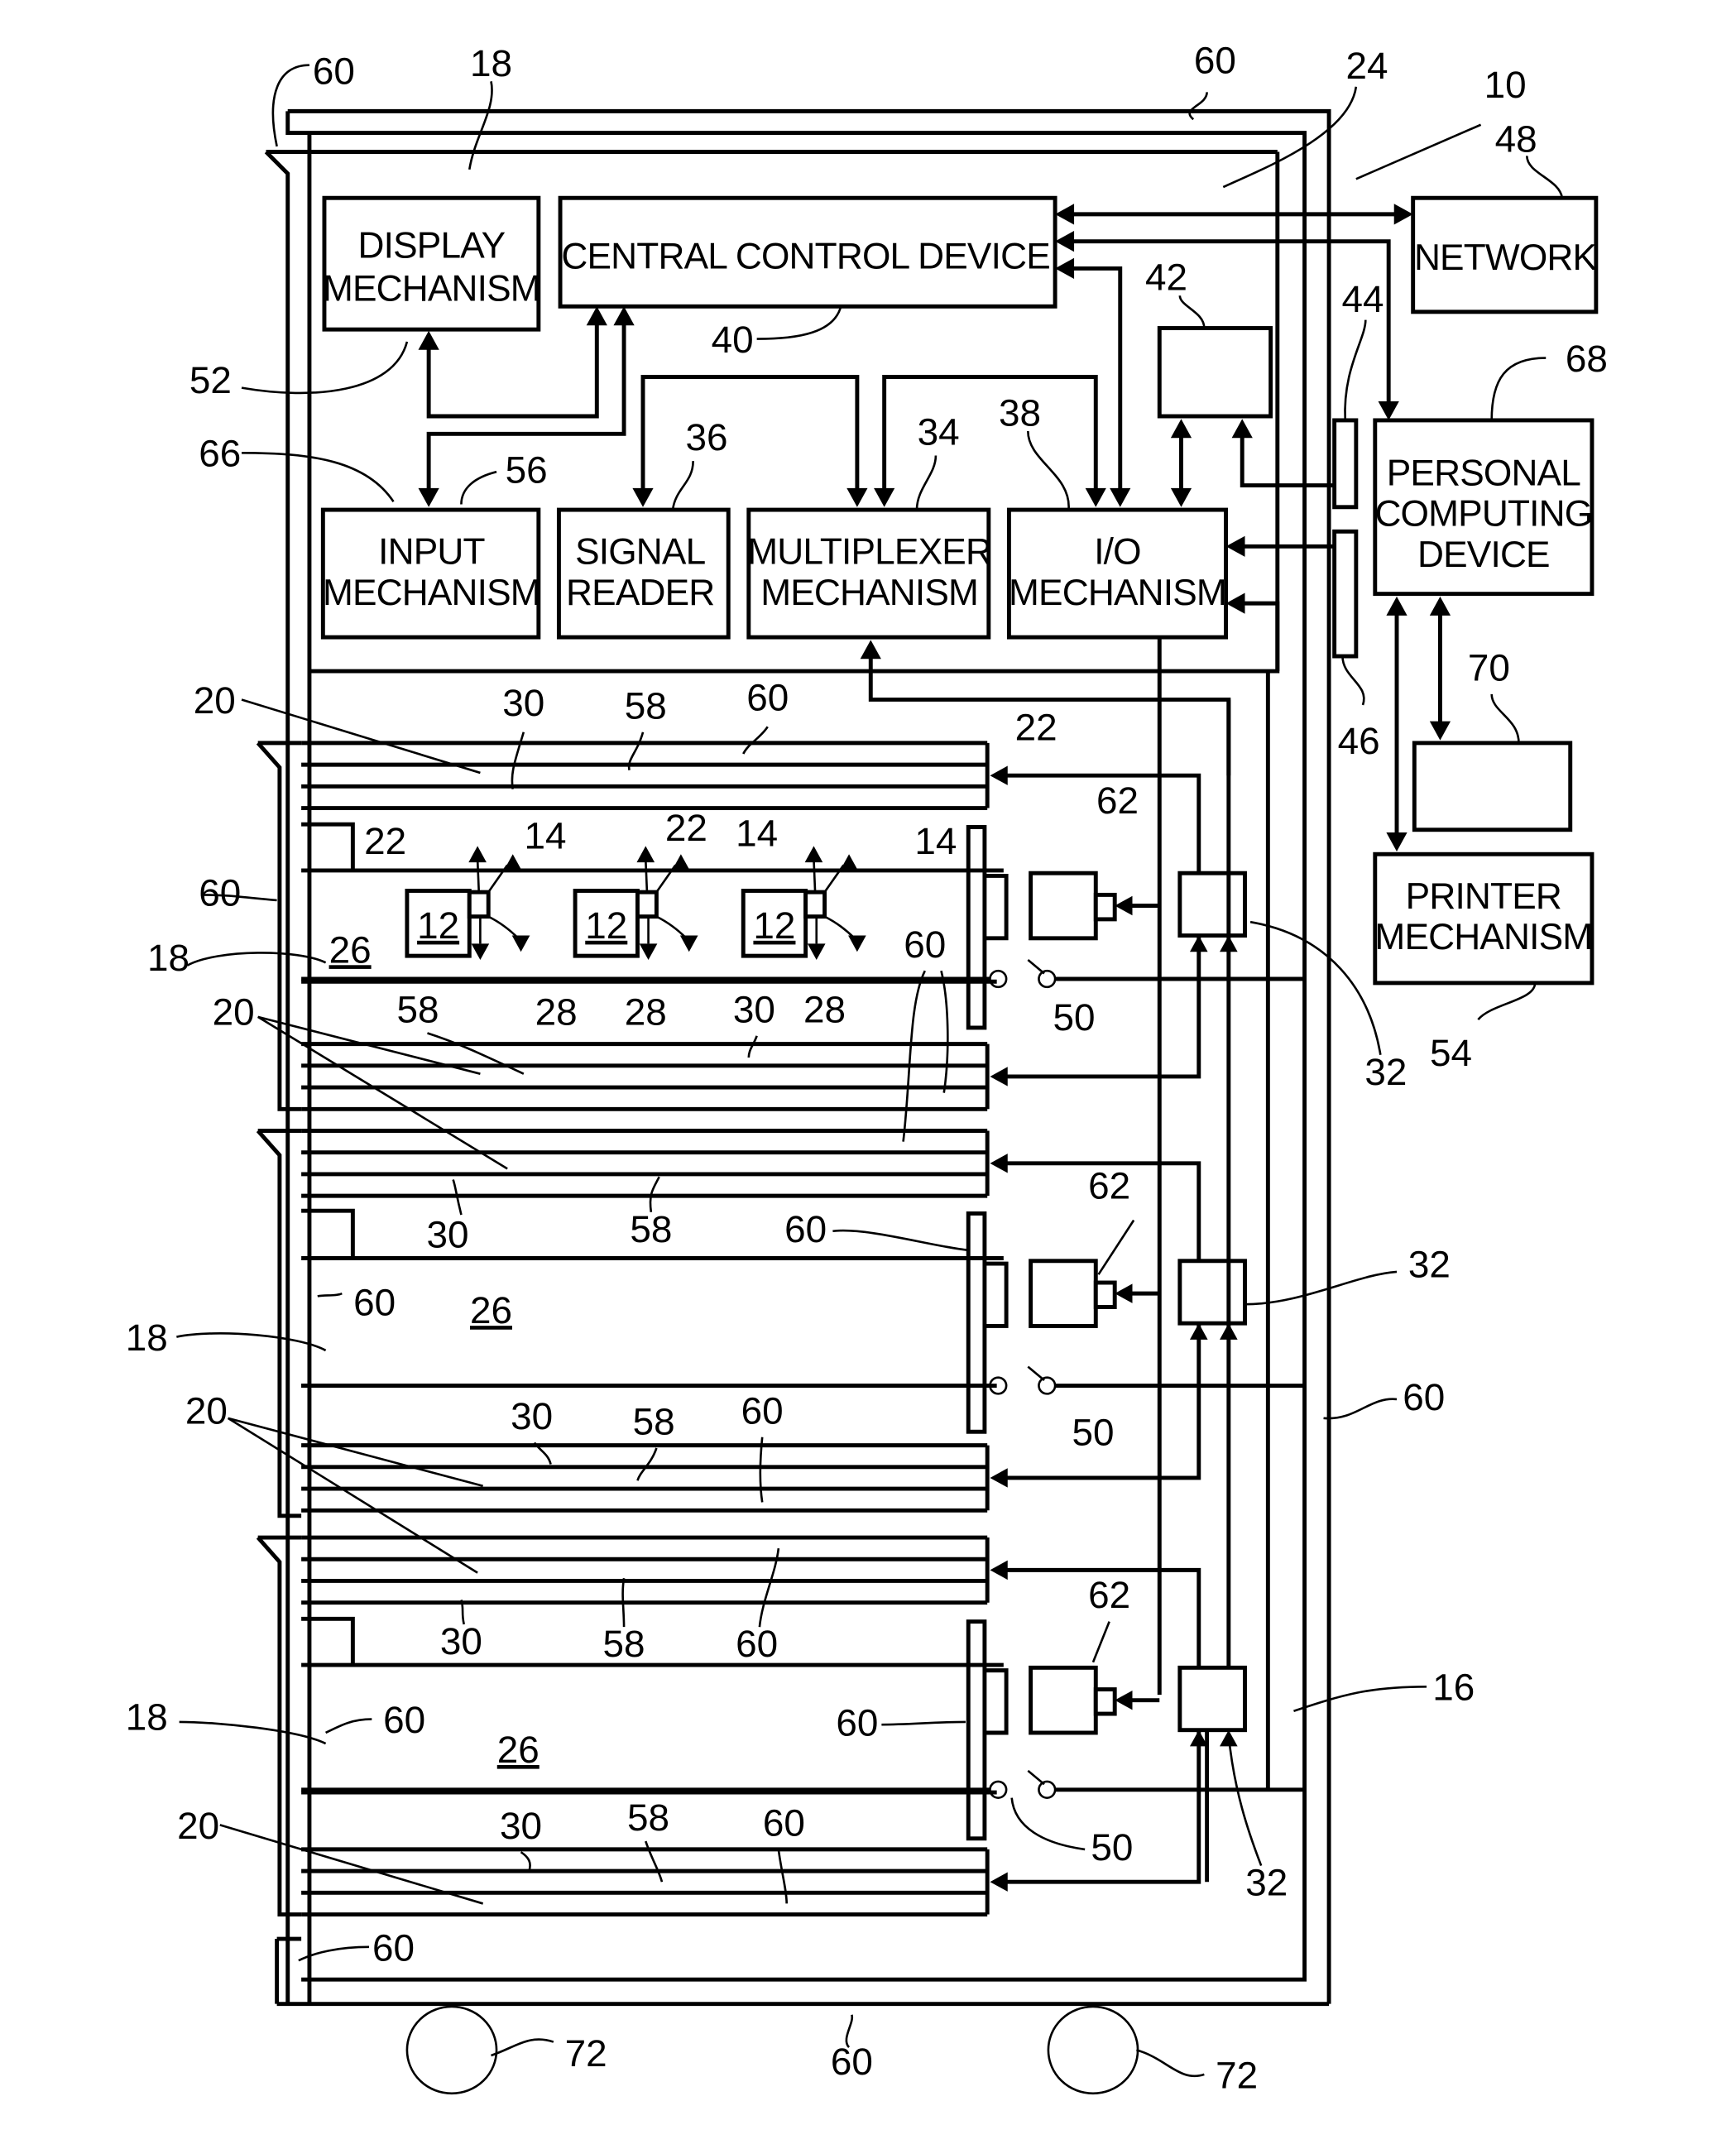 The width and height of the screenshot is (1736, 2149). What do you see at coordinates (707, 436) in the screenshot?
I see `ref-36: 36` at bounding box center [707, 436].